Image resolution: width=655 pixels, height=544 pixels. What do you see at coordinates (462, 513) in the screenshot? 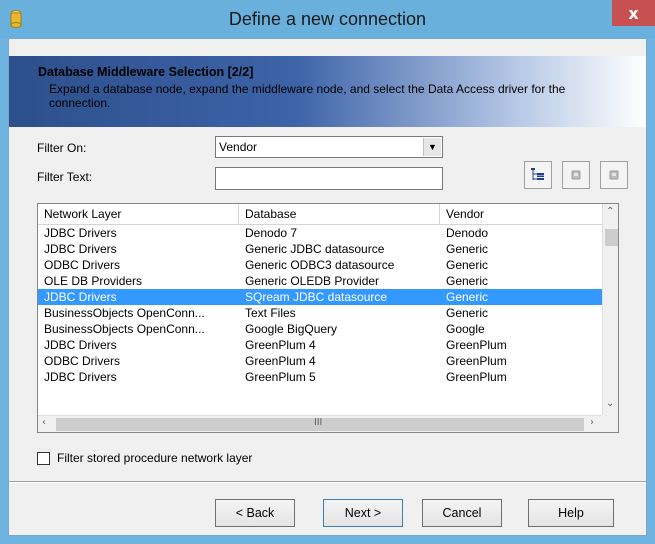
I see `cancel-button: Cancel` at bounding box center [462, 513].